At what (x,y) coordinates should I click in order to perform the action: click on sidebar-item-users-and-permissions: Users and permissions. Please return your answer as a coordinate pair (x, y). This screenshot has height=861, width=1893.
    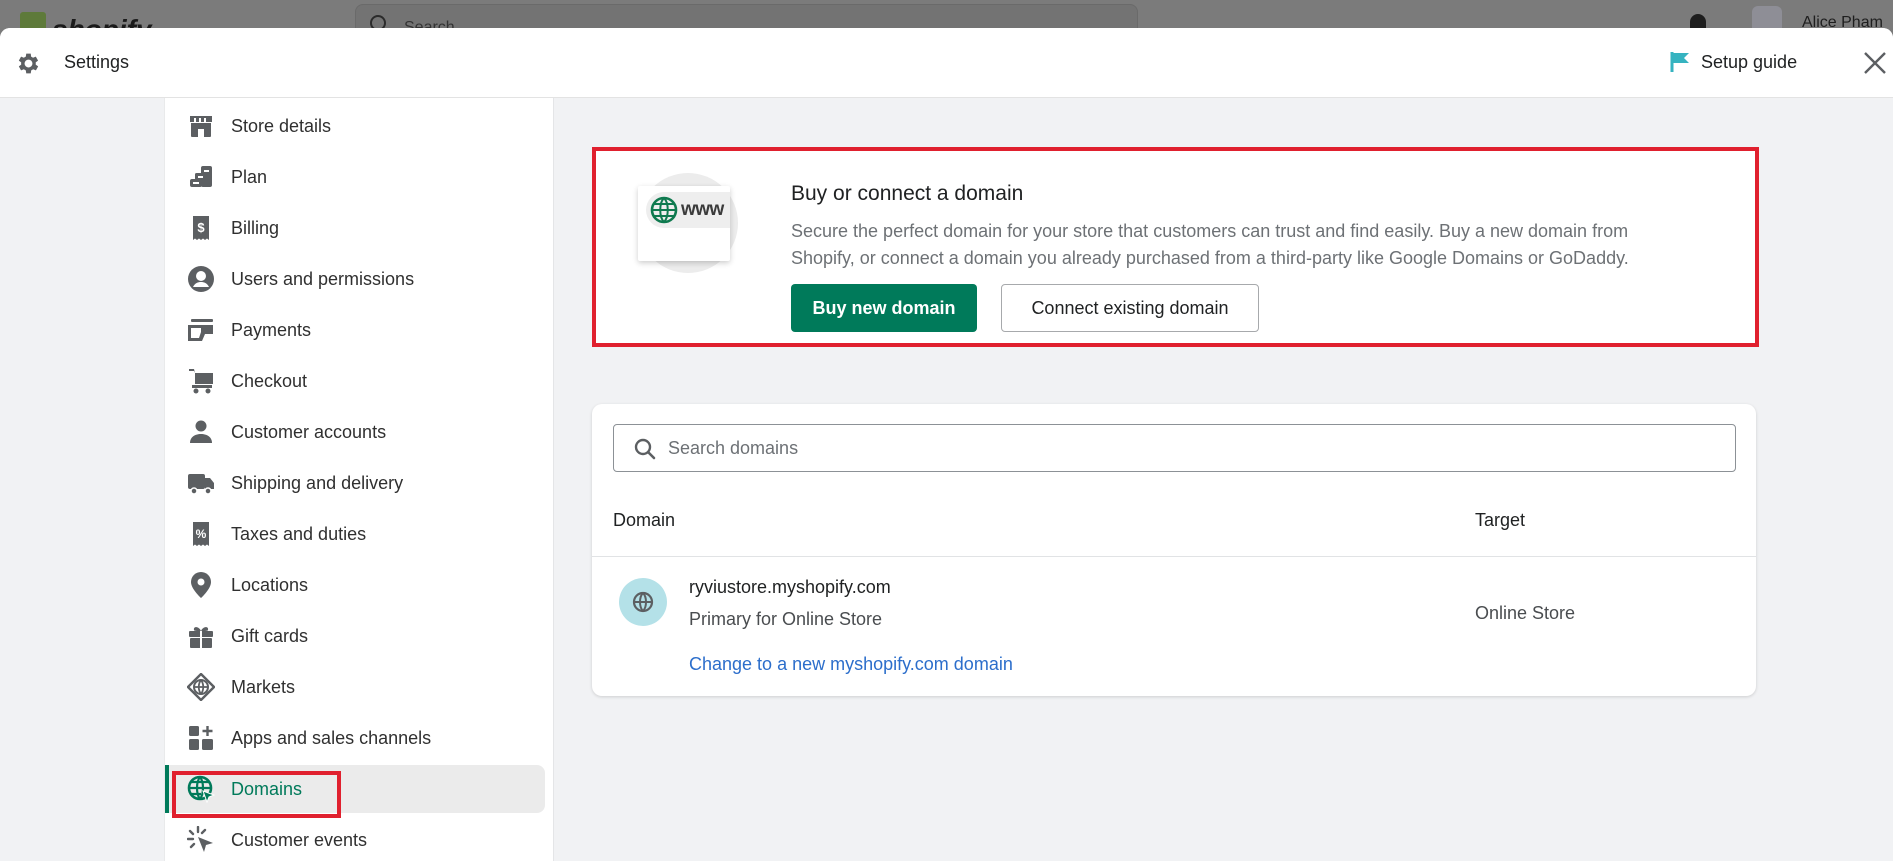
    Looking at the image, I should click on (355, 279).